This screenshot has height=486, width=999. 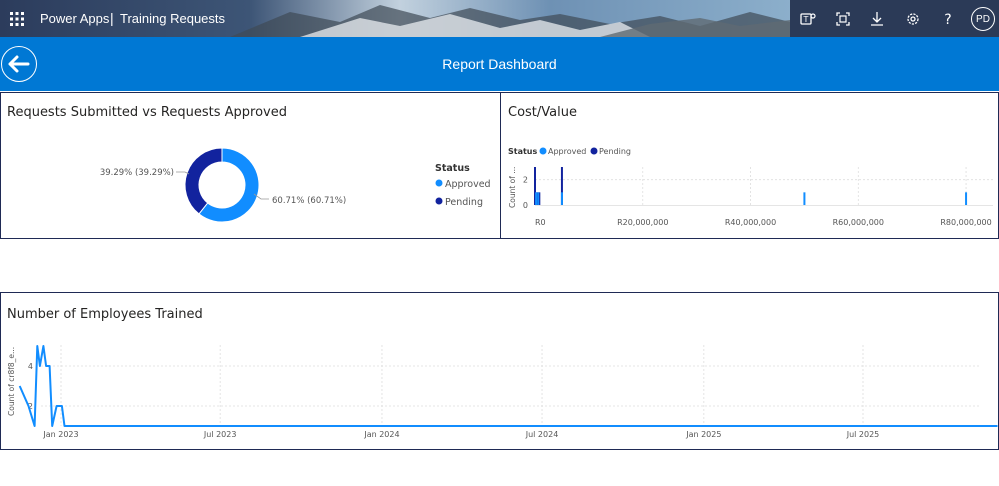 What do you see at coordinates (220, 434) in the screenshot?
I see `x-tick-label: Jul 2023` at bounding box center [220, 434].